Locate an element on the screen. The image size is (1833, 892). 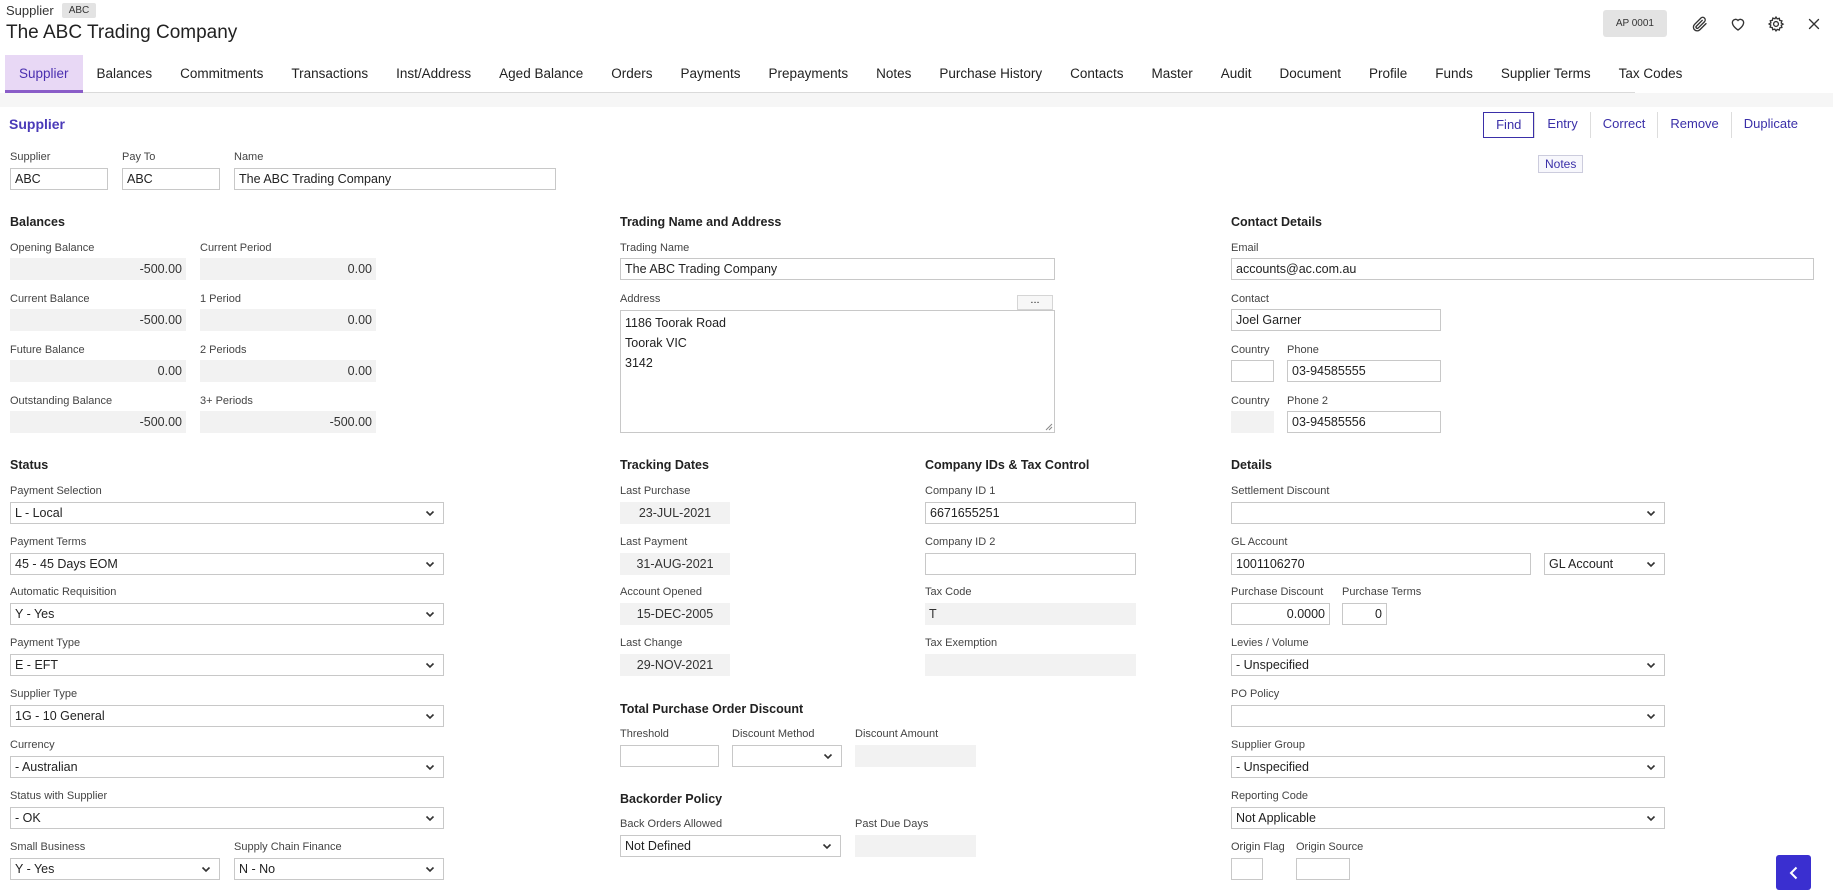
tab-transactions: Transactions is located at coordinates (329, 74).